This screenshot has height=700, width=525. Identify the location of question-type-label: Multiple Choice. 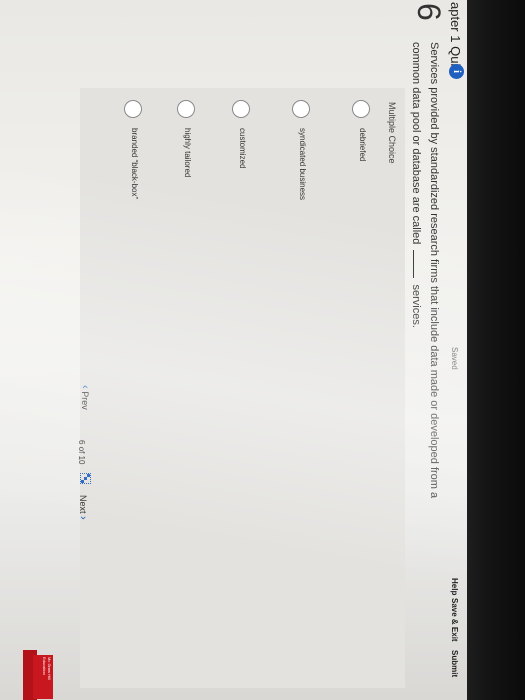
(392, 133).